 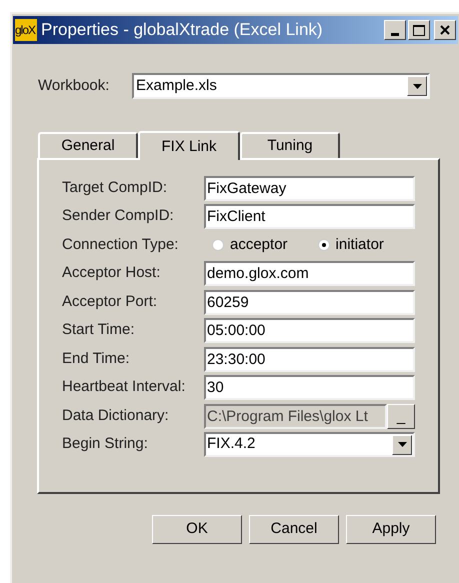 What do you see at coordinates (309, 359) in the screenshot?
I see `text-field: 23:30:00` at bounding box center [309, 359].